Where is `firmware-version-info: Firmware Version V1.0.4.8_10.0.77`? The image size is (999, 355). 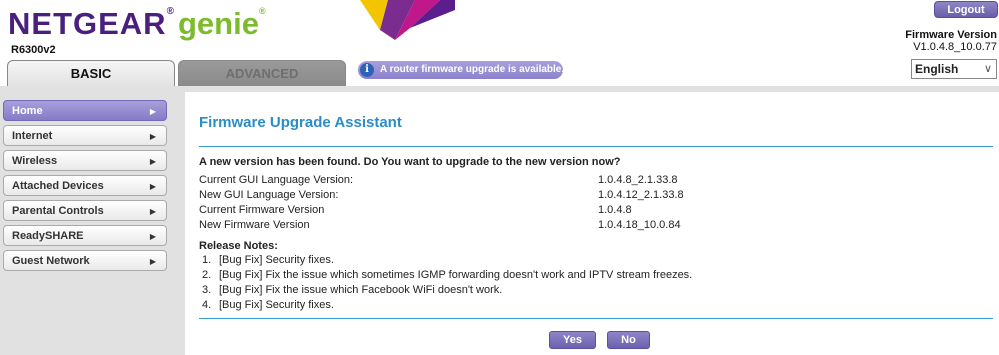
firmware-version-info: Firmware Version V1.0.4.8_10.0.77 is located at coordinates (951, 41).